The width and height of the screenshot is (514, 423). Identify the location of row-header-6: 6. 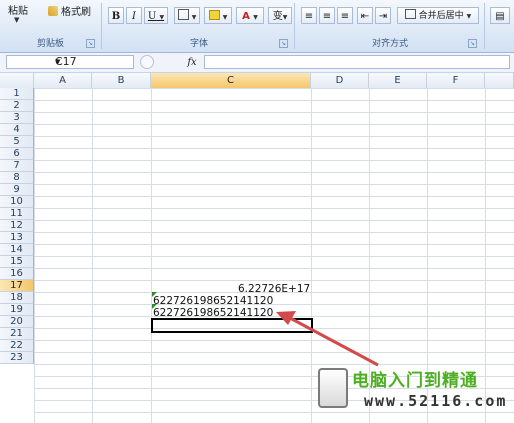
(17, 154).